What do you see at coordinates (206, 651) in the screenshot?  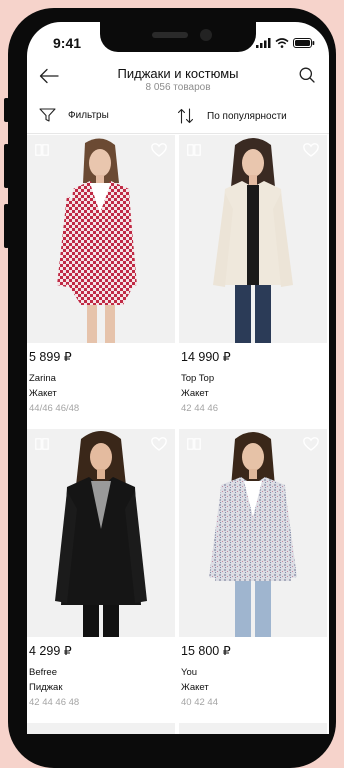 I see `product-price: 15 800 ₽` at bounding box center [206, 651].